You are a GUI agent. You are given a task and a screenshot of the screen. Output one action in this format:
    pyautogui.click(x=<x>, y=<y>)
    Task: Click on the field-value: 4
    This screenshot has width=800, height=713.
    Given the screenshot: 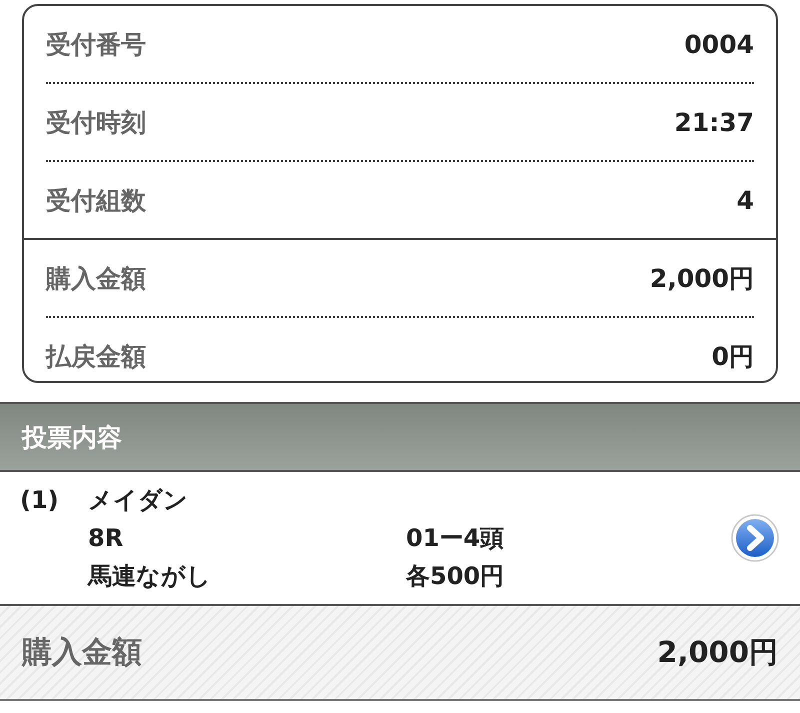 What is the action you would take?
    pyautogui.click(x=745, y=200)
    